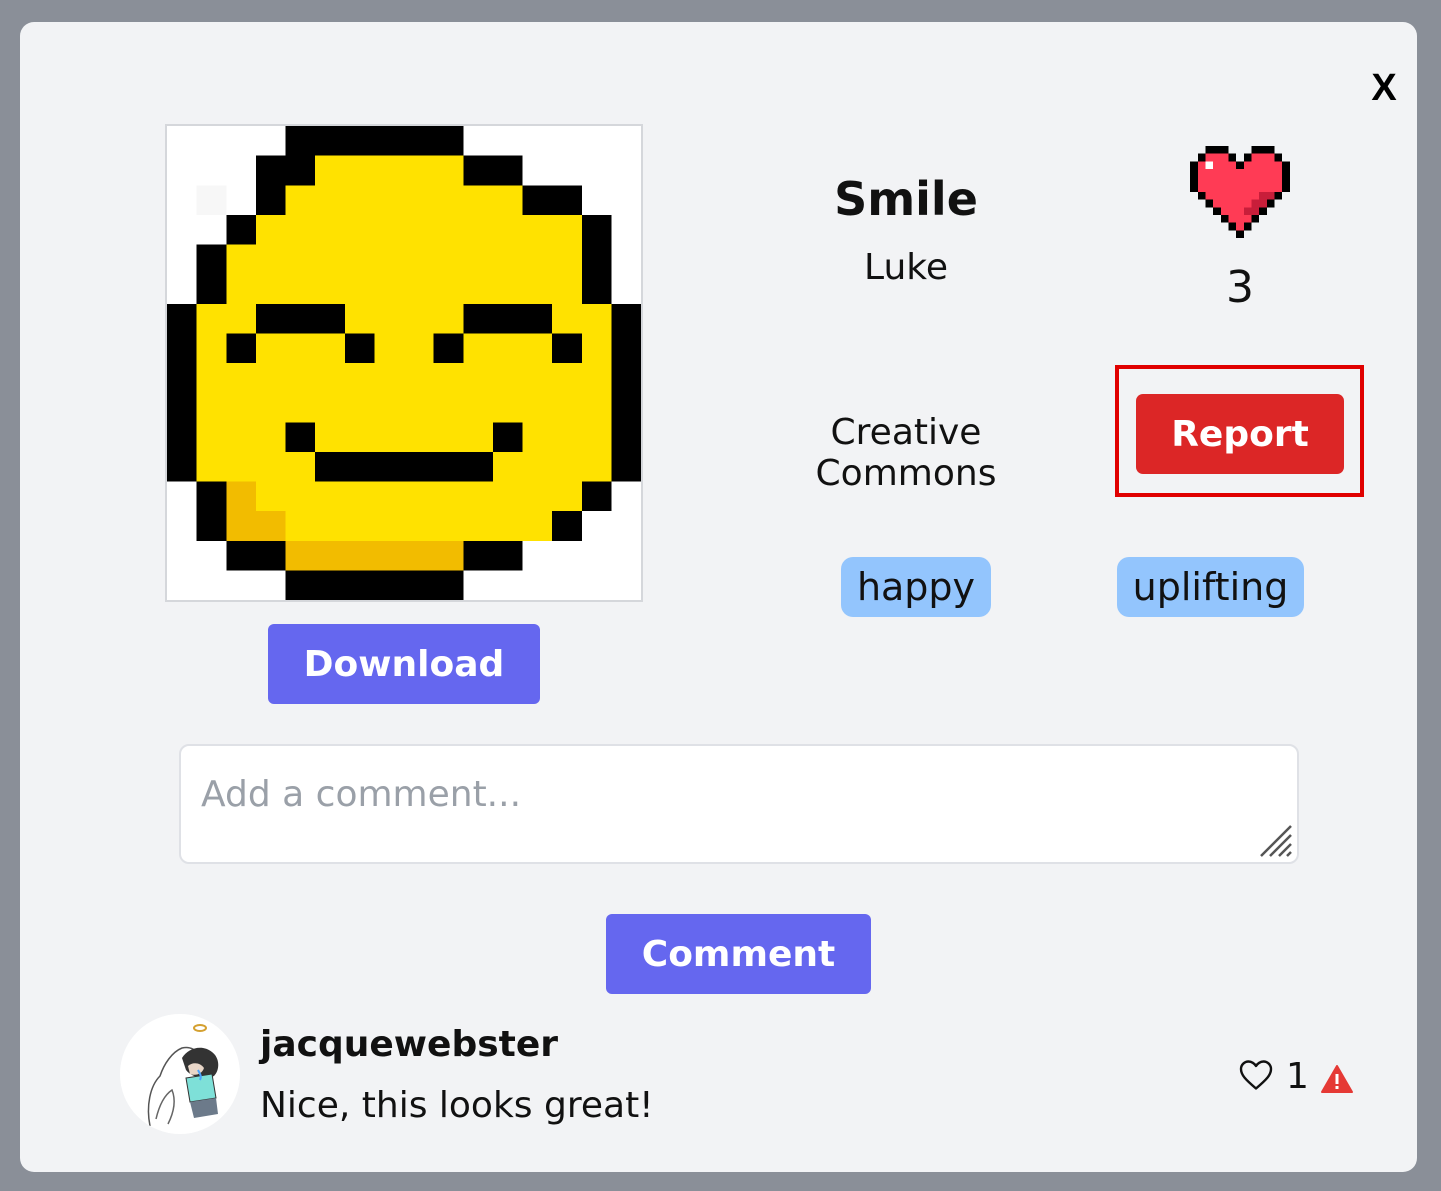  What do you see at coordinates (906, 453) in the screenshot?
I see `license-label: Creative Commons` at bounding box center [906, 453].